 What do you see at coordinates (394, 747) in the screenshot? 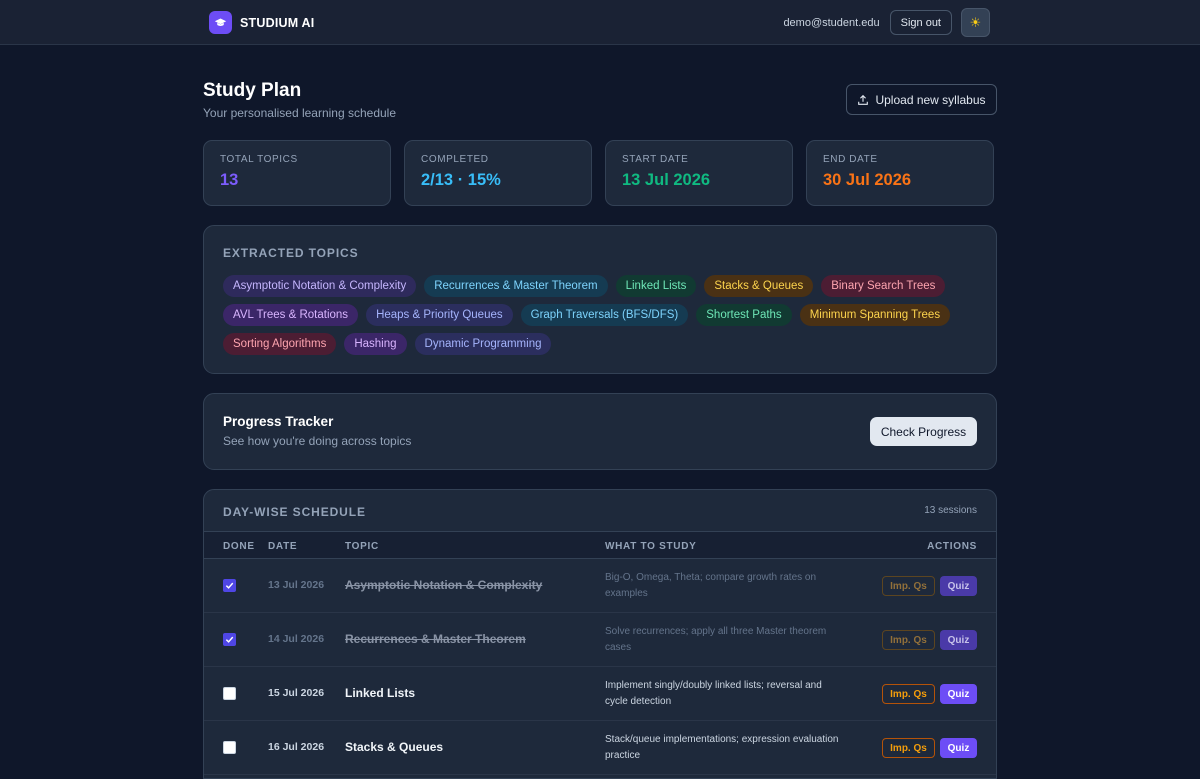
I see `row-topic: Stacks & Queues` at bounding box center [394, 747].